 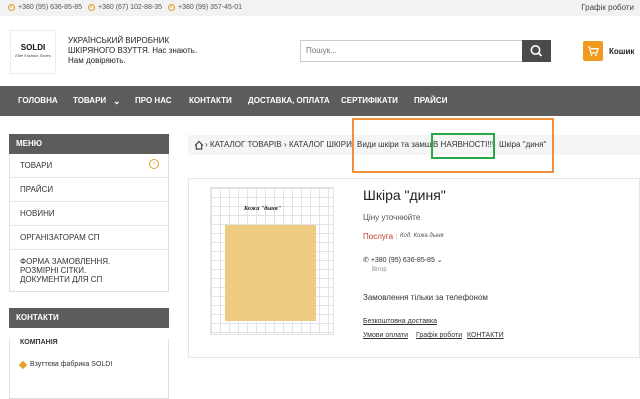 What do you see at coordinates (246, 145) in the screenshot?
I see `breadcrumb-catalog: КАТАЛОГ ТОВАРІВ` at bounding box center [246, 145].